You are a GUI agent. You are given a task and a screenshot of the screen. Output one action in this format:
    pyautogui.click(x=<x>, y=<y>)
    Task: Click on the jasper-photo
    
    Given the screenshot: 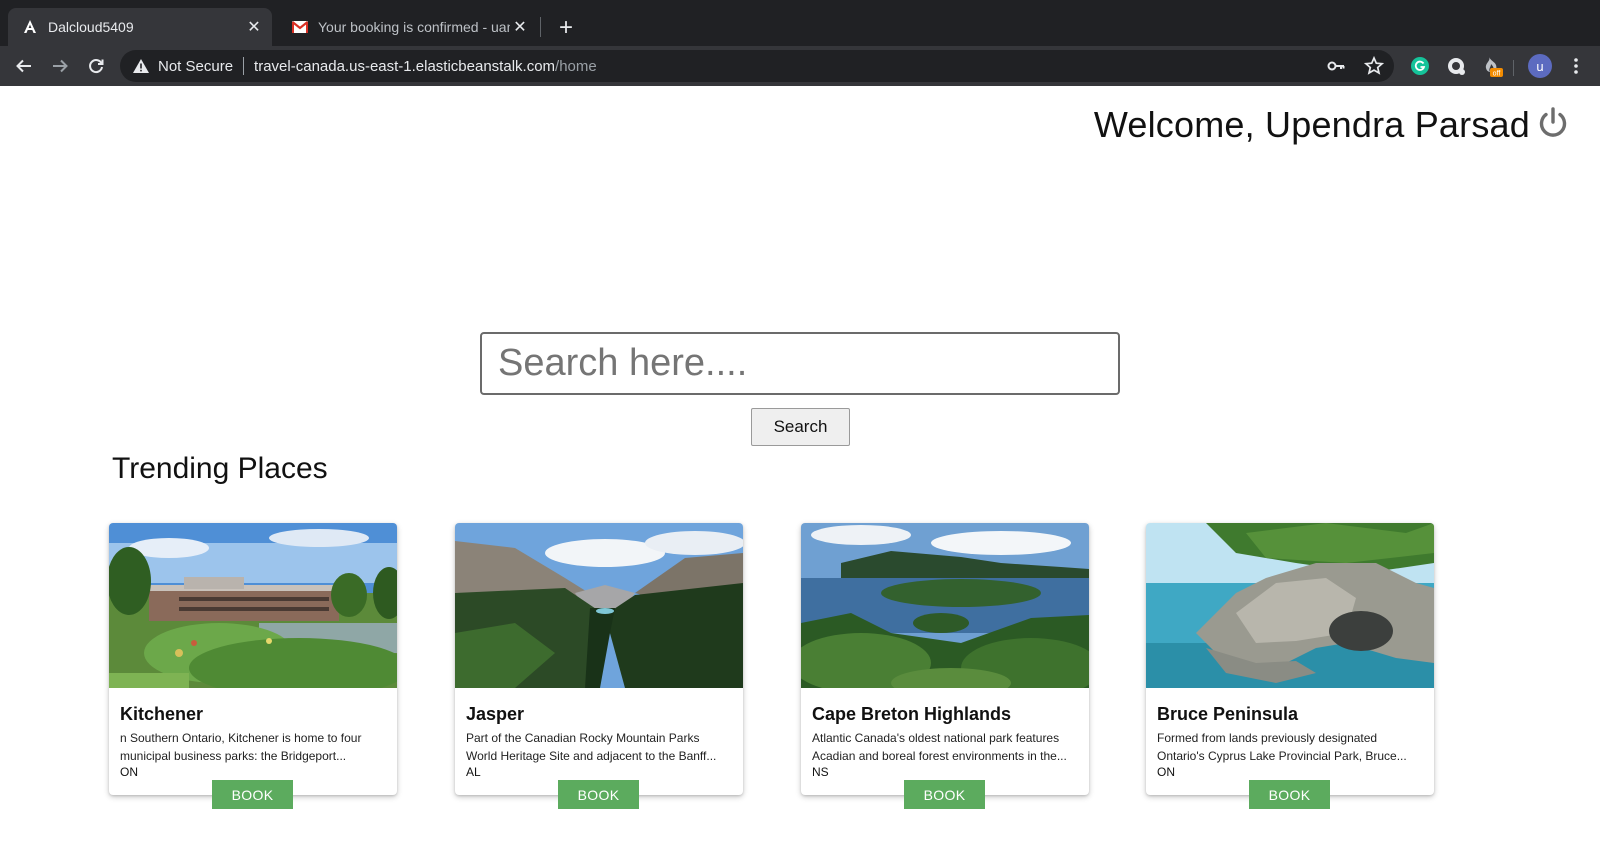 What is the action you would take?
    pyautogui.click(x=599, y=605)
    